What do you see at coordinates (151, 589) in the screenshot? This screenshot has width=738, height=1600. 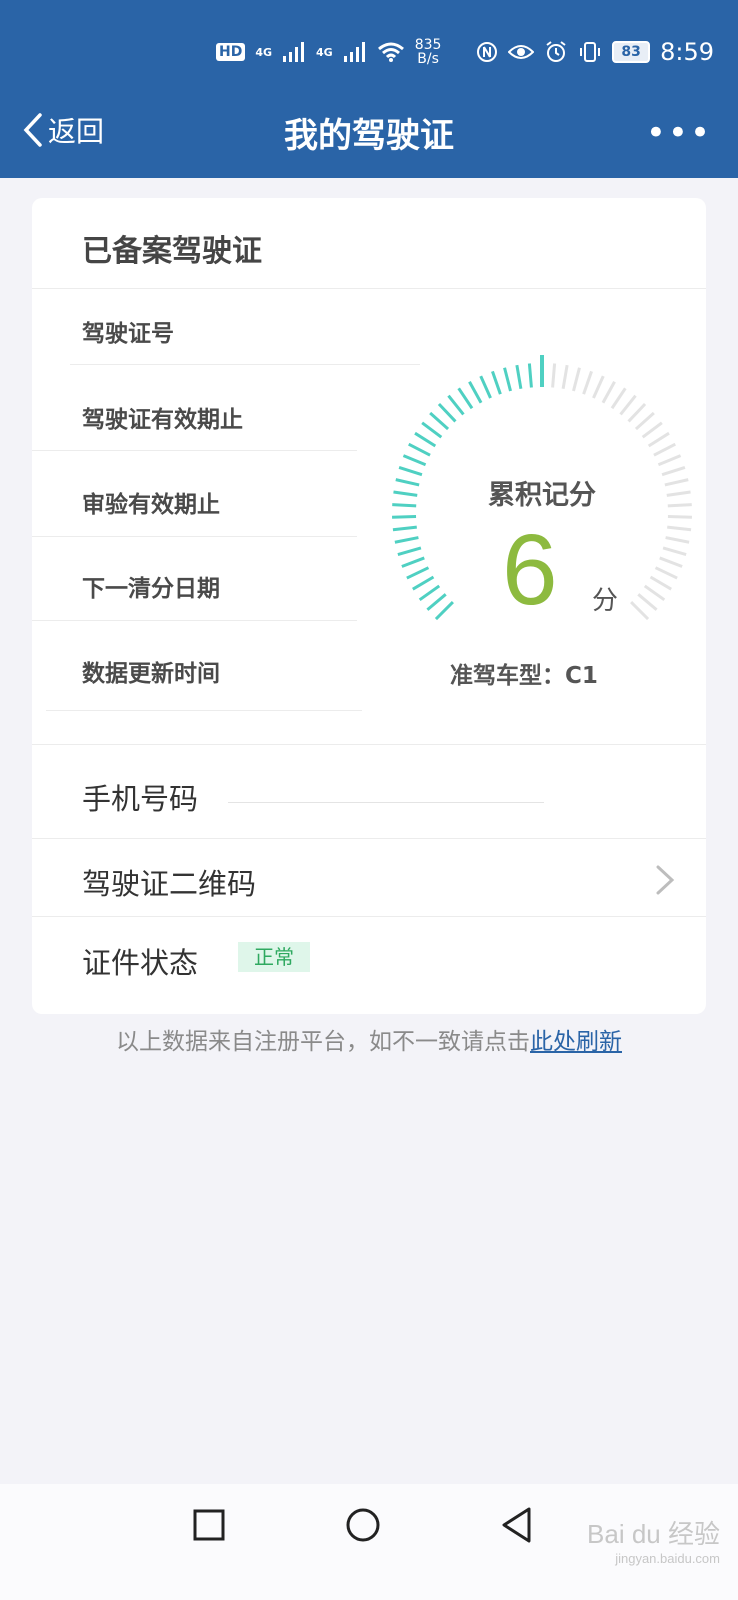 I see `info-next-clear-date: 下一清分日期` at bounding box center [151, 589].